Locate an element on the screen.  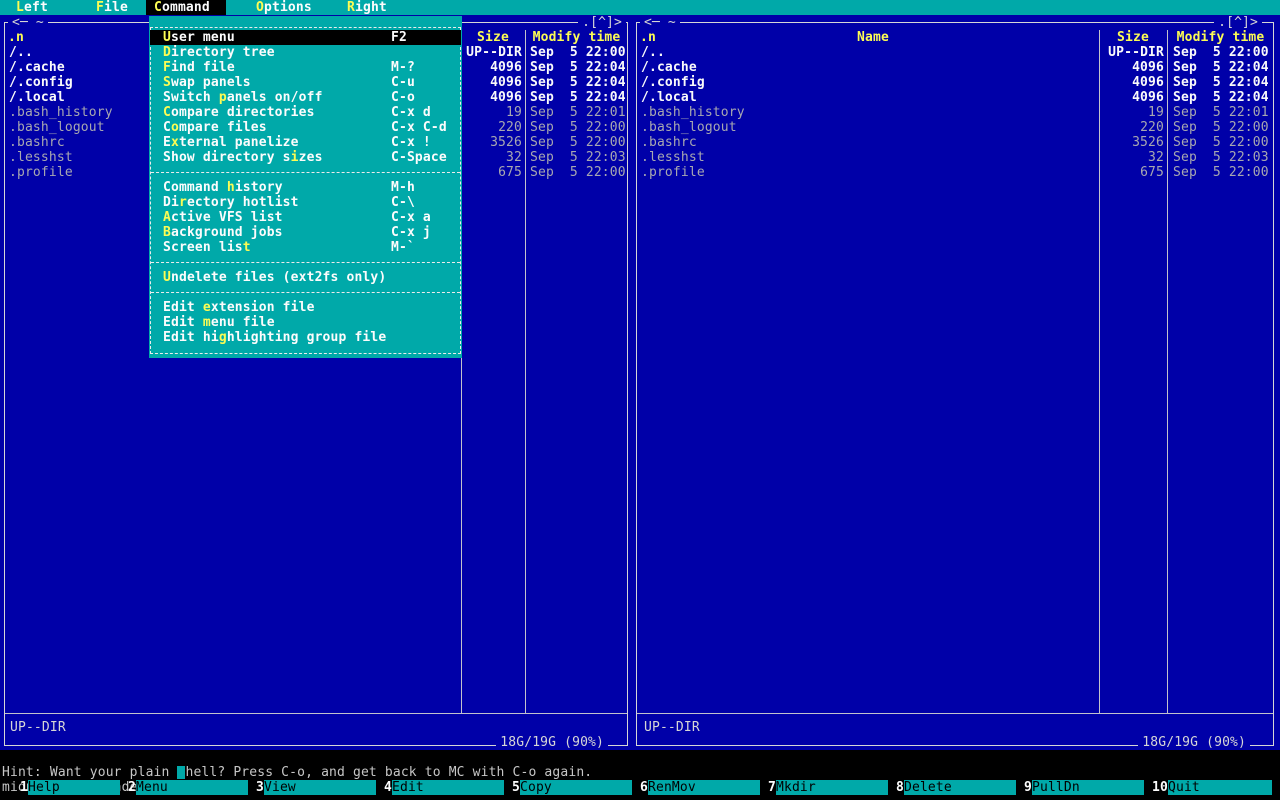
fkey-9-pulldn: PullDn is located at coordinates (1088, 787).